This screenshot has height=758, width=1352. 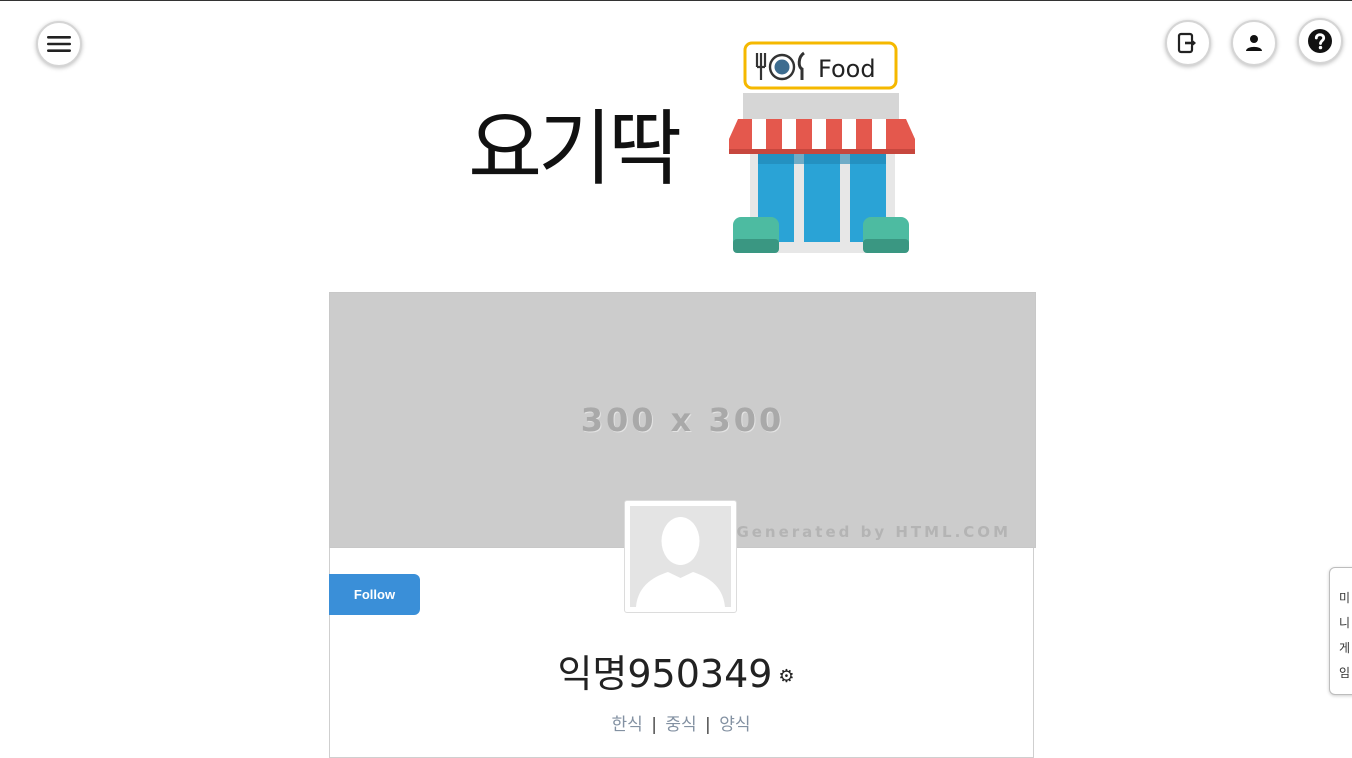 I want to click on menu-button, so click(x=59, y=44).